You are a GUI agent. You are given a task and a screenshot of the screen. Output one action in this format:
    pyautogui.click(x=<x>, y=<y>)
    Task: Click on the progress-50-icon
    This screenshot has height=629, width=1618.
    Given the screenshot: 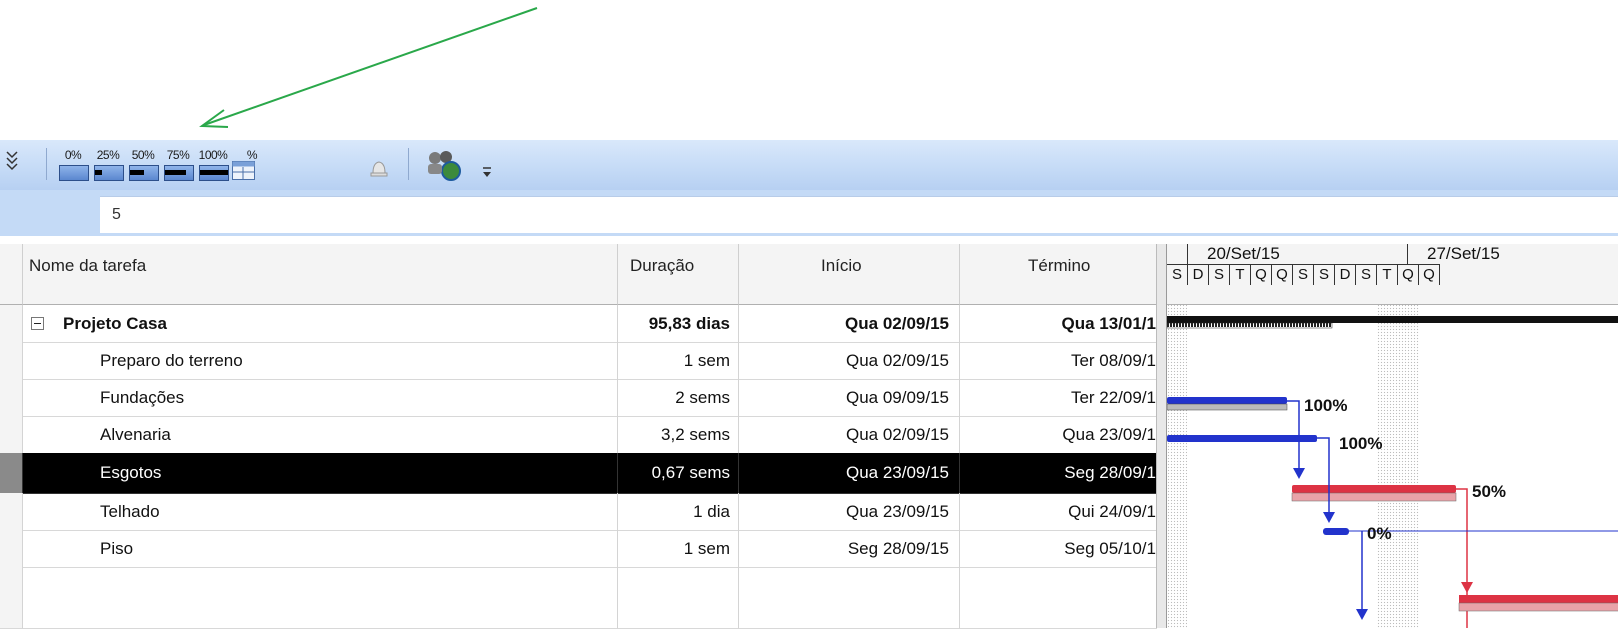 What is the action you would take?
    pyautogui.click(x=144, y=173)
    